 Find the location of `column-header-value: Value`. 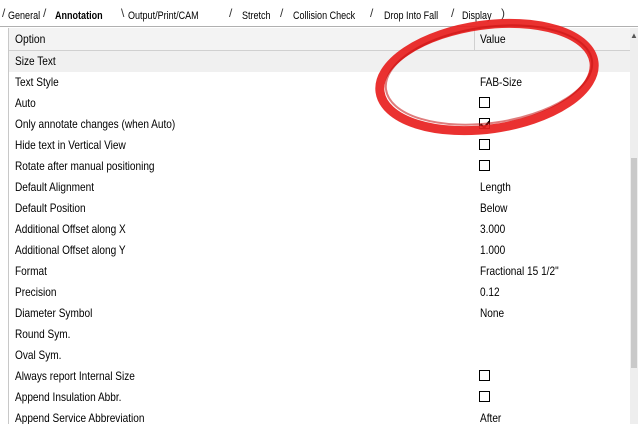

column-header-value: Value is located at coordinates (493, 39).